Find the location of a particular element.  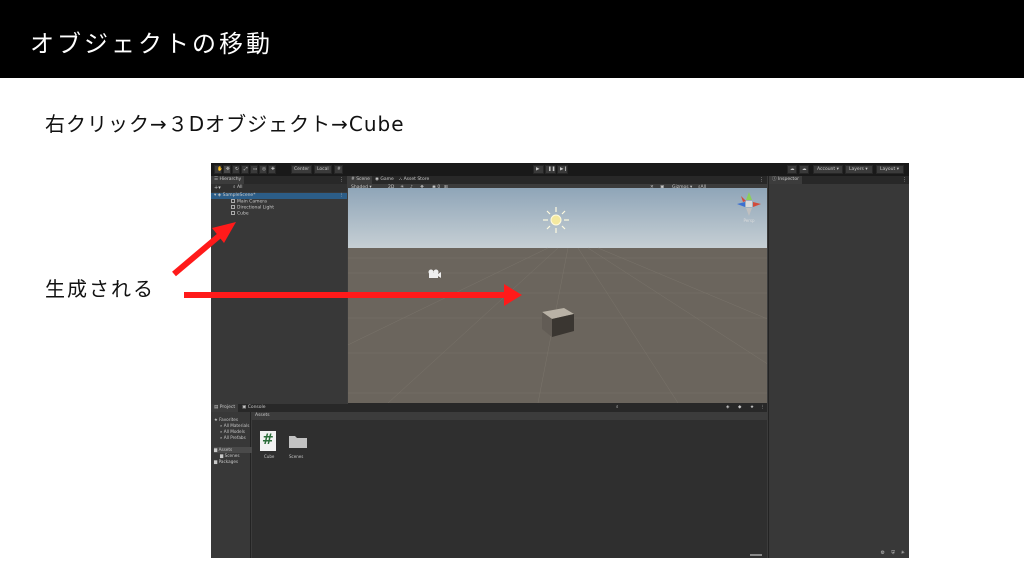

light-bulb-icon: ☀ is located at coordinates (903, 553).